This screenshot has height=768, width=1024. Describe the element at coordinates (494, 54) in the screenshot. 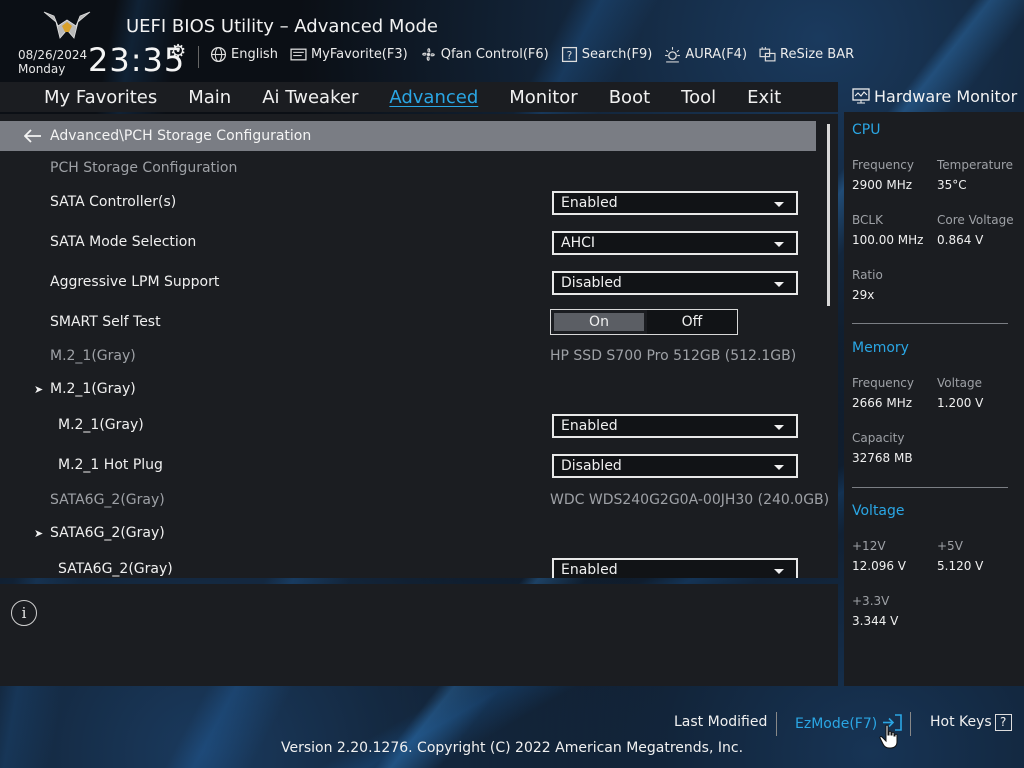

I see `qfan-label: Qfan Control(F6)` at that location.